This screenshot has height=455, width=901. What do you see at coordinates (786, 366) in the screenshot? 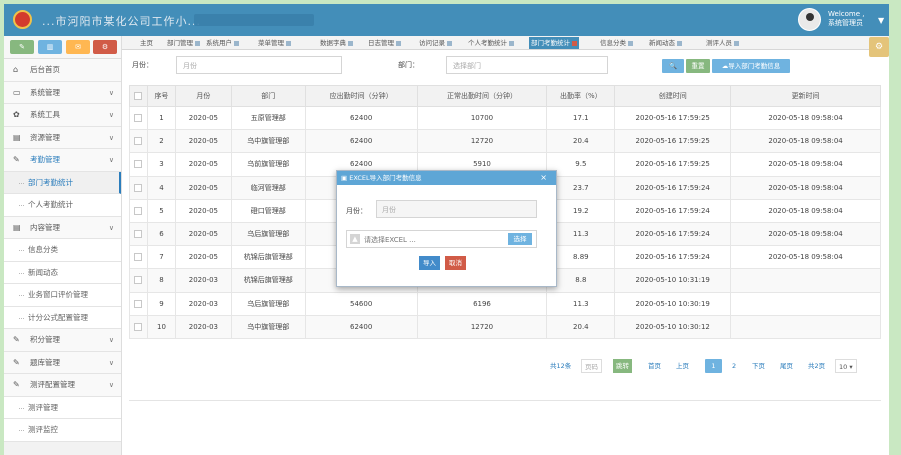
I see `last-page-link: 尾页` at bounding box center [786, 366].